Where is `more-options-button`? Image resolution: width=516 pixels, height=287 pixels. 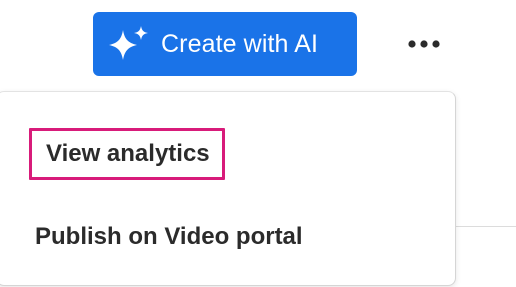
more-options-button is located at coordinates (424, 46).